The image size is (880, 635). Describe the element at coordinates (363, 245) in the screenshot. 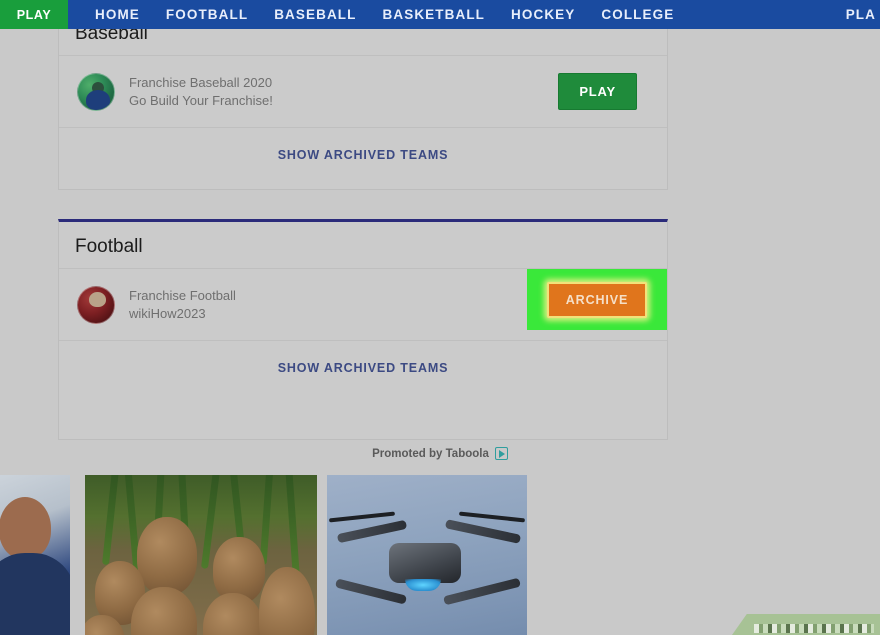

I see `football-section-title: Football` at that location.